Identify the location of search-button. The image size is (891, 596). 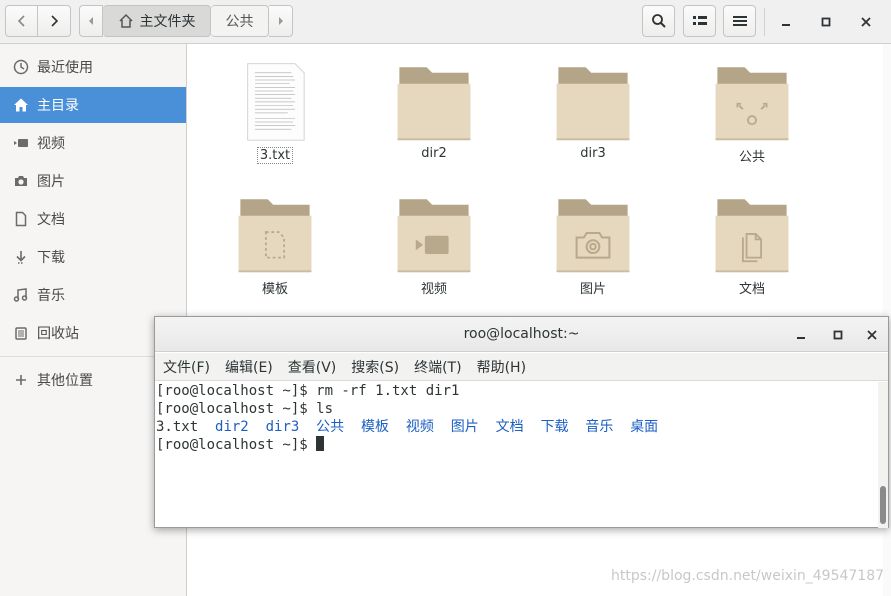
(658, 21).